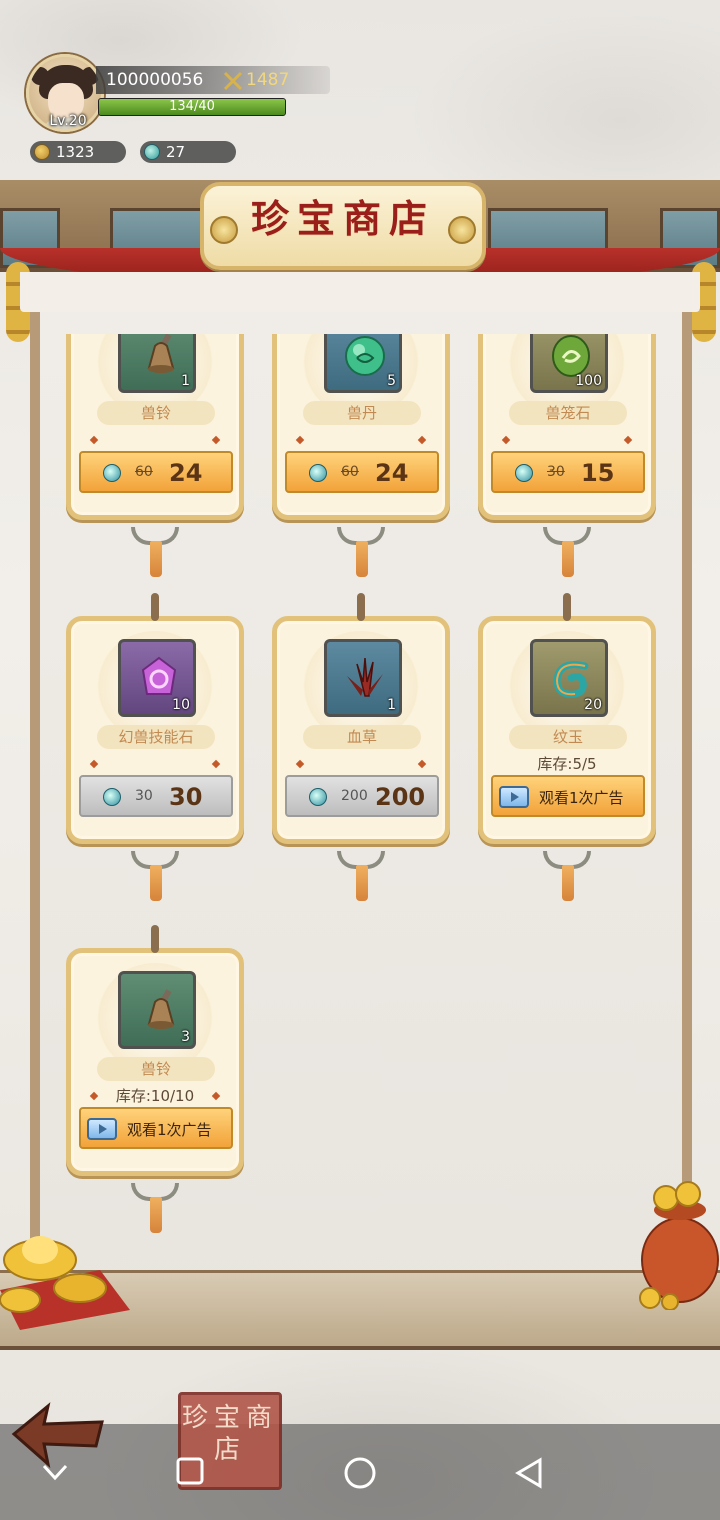 This screenshot has width=720, height=1520. I want to click on buy-button: 200 200, so click(362, 796).